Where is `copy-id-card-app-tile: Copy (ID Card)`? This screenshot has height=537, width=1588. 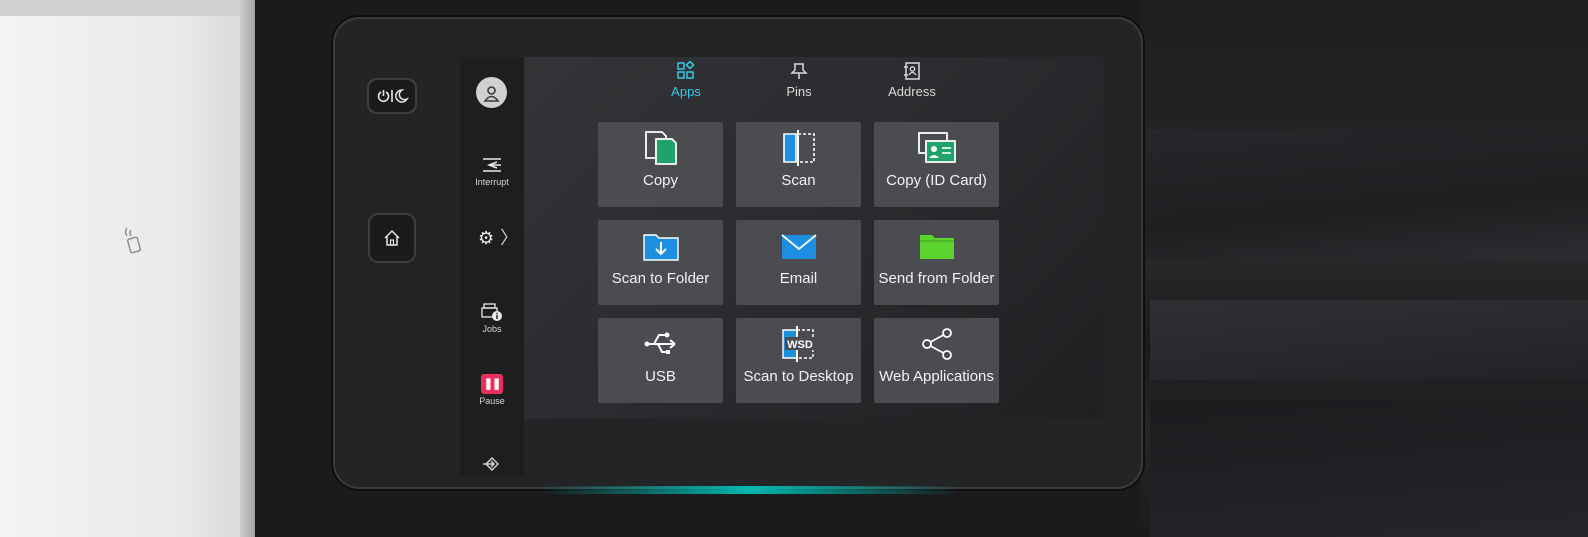 copy-id-card-app-tile: Copy (ID Card) is located at coordinates (936, 164).